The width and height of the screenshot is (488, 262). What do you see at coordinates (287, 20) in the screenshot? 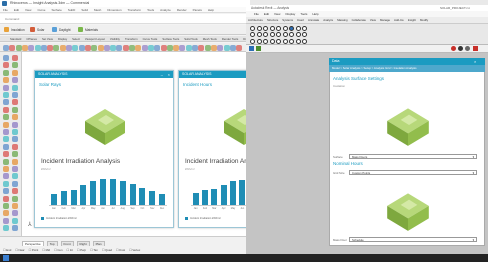
I see `ribbon-tab: Systems` at bounding box center [287, 20].